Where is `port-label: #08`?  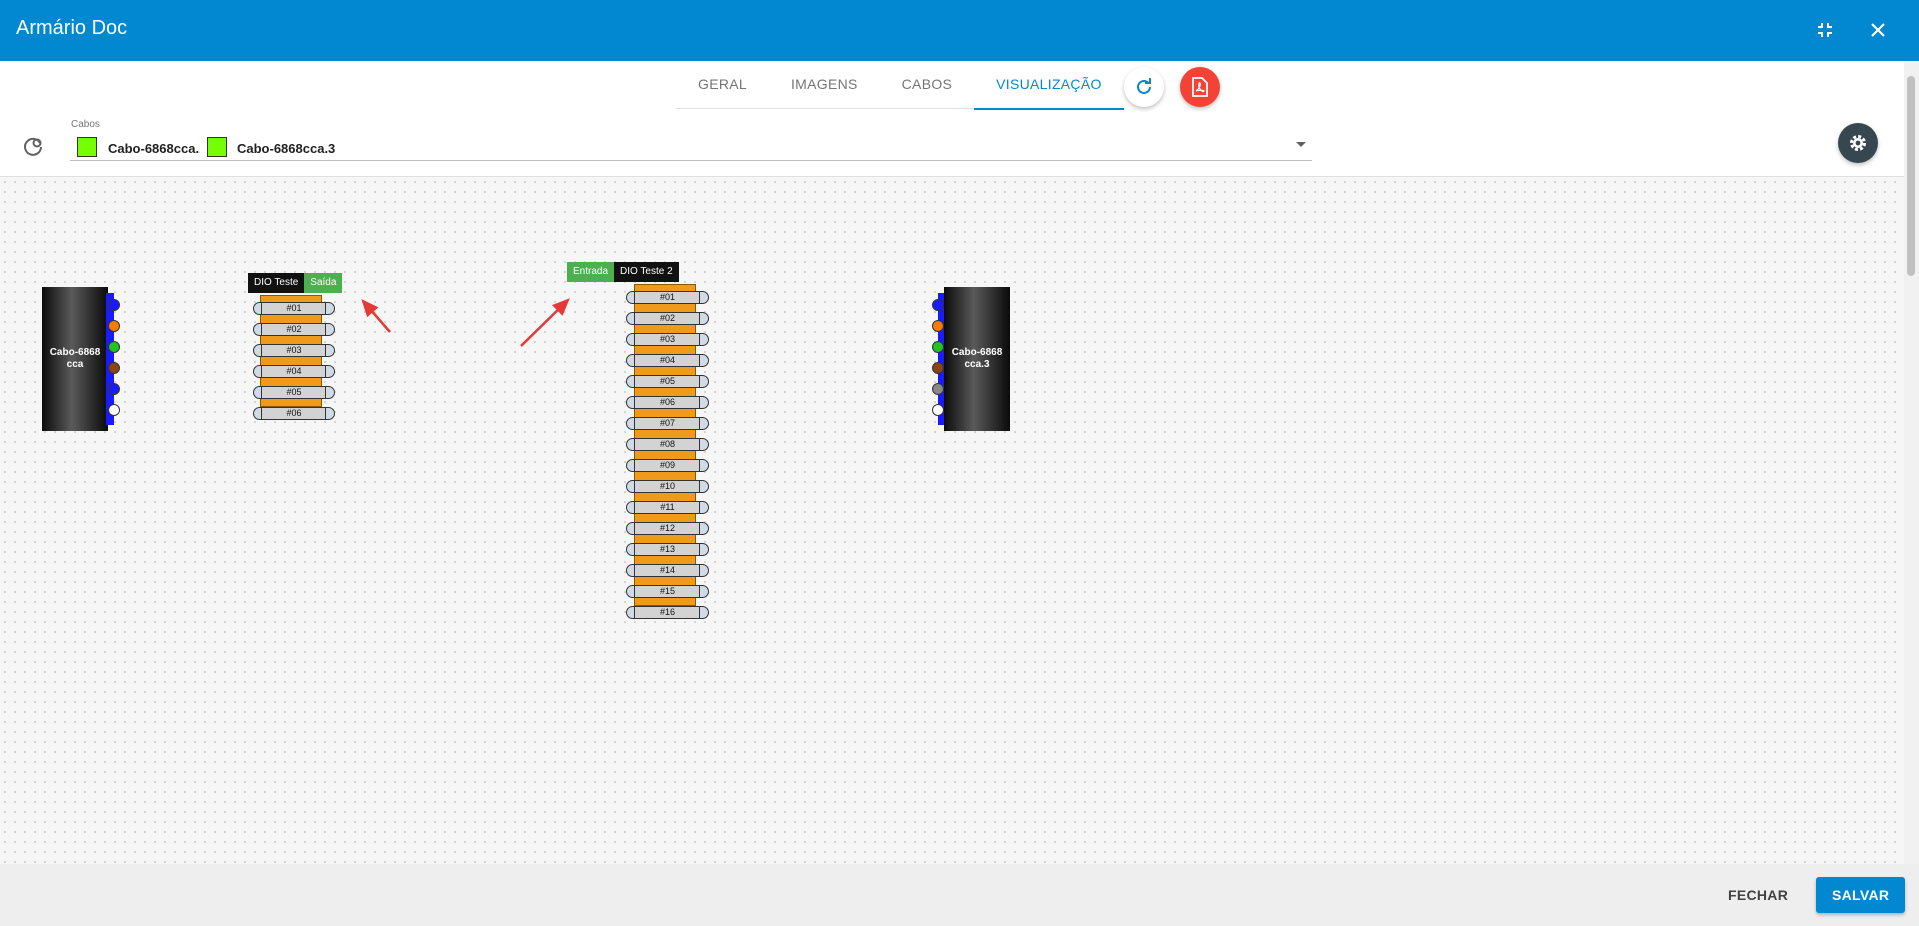
port-label: #08 is located at coordinates (667, 444).